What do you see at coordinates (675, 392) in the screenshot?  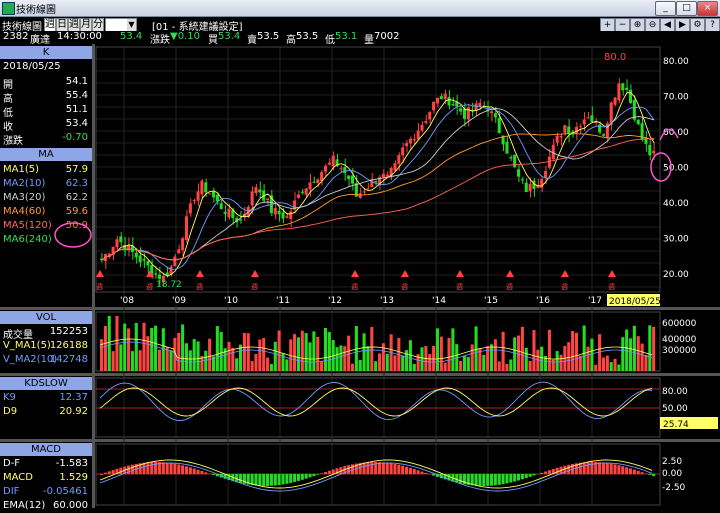 I see `kd-tick-label: 80.00` at bounding box center [675, 392].